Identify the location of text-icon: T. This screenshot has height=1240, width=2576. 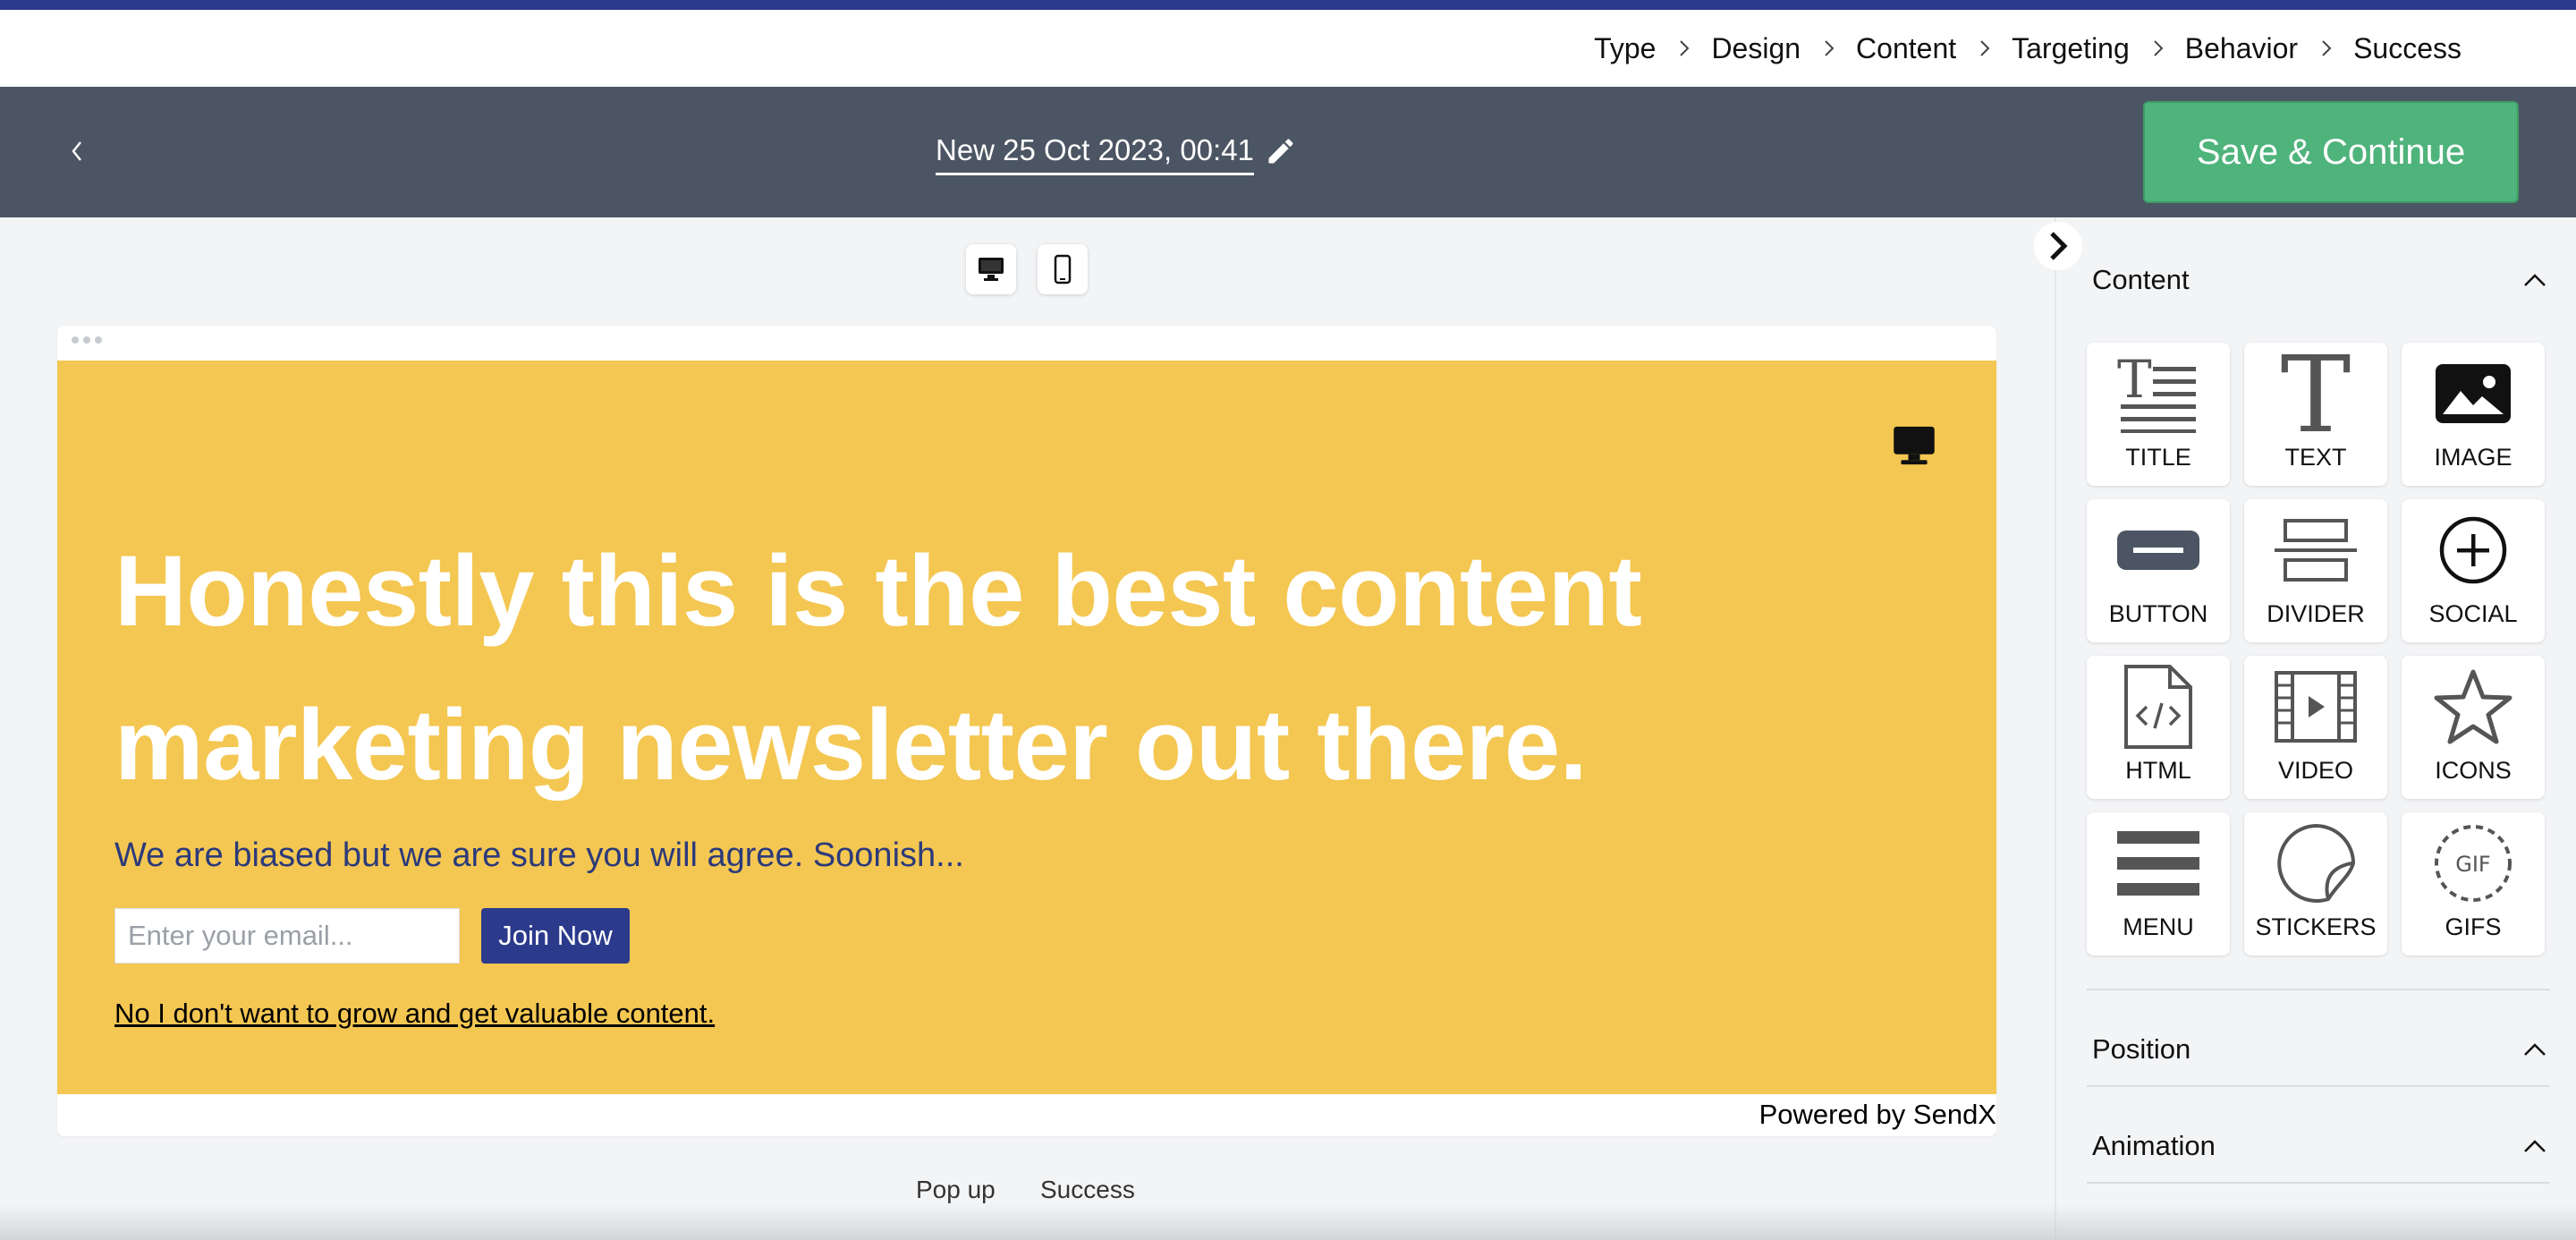
(2316, 393).